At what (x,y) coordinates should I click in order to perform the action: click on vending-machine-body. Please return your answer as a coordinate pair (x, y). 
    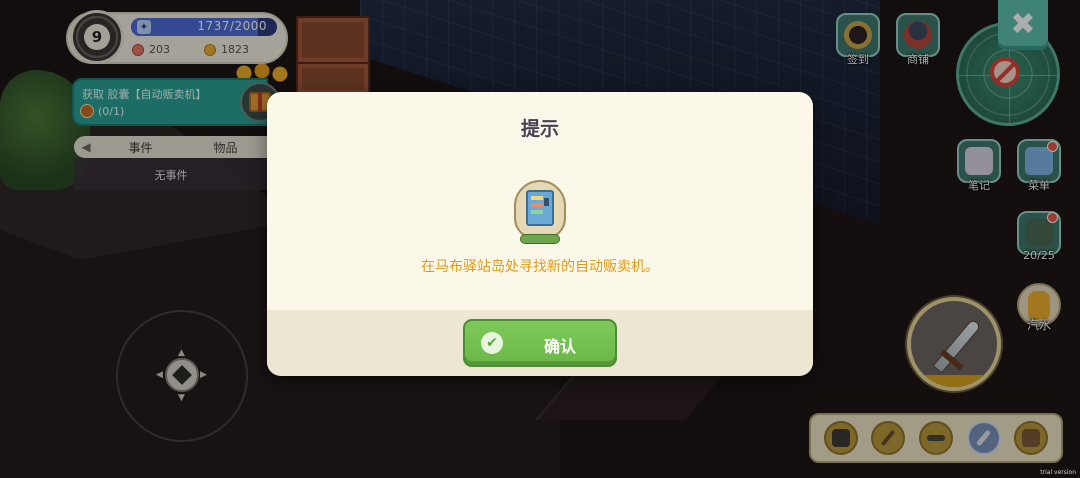
    Looking at the image, I should click on (540, 208).